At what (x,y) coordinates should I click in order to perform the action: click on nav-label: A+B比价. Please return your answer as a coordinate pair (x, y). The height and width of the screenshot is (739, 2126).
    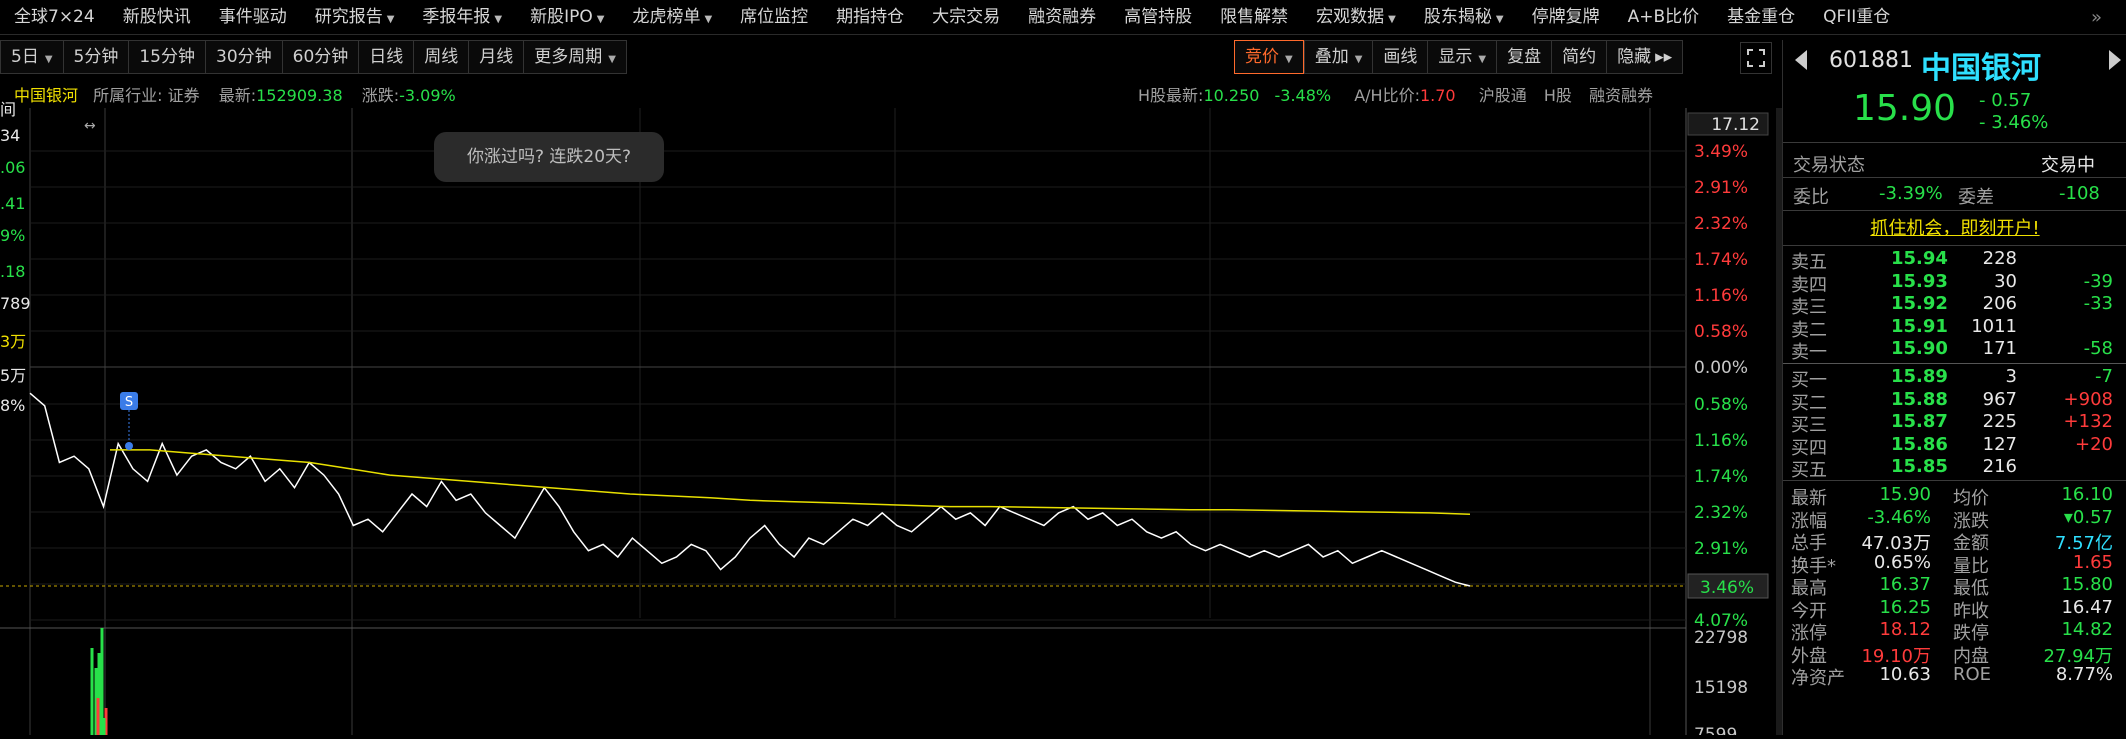
    Looking at the image, I should click on (1663, 17).